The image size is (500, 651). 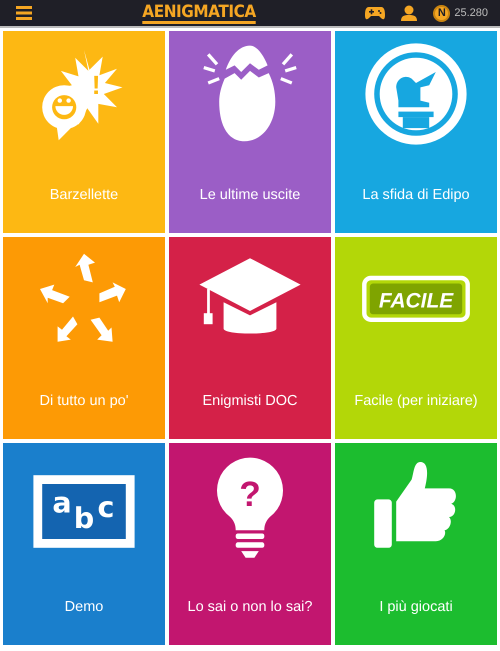 I want to click on category-tile: ? Lo sai o non lo sai?, so click(x=250, y=544).